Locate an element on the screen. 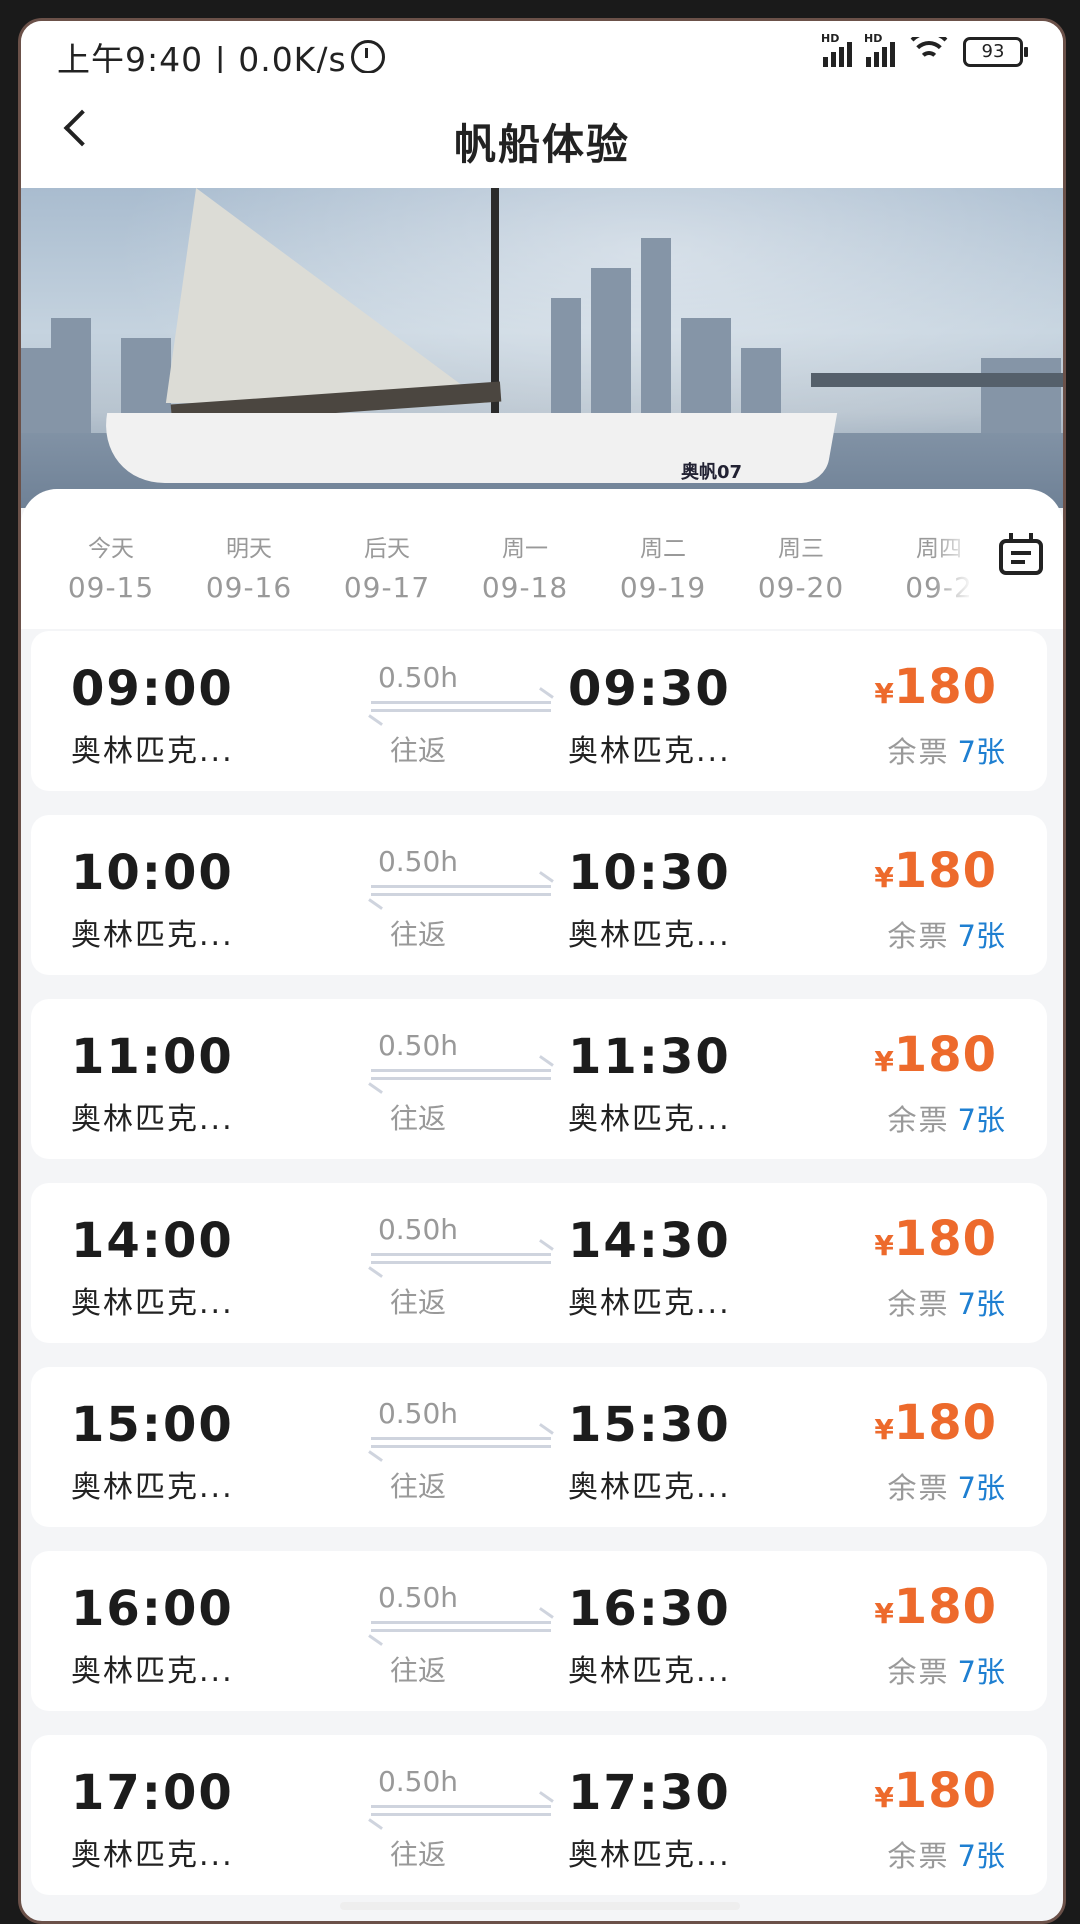  date-value: 09-16 is located at coordinates (249, 587).